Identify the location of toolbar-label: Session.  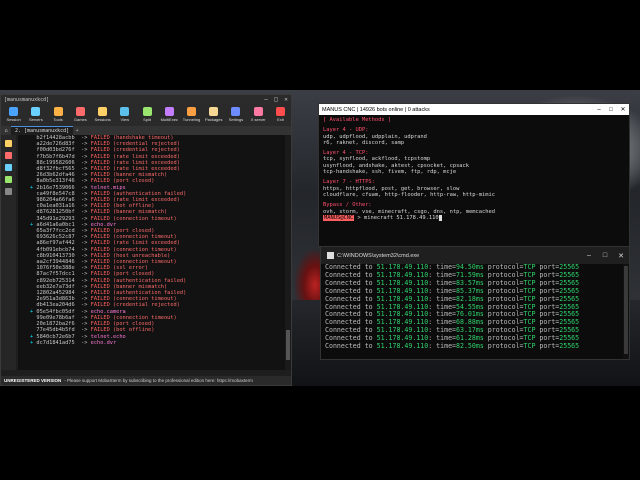
(13, 119).